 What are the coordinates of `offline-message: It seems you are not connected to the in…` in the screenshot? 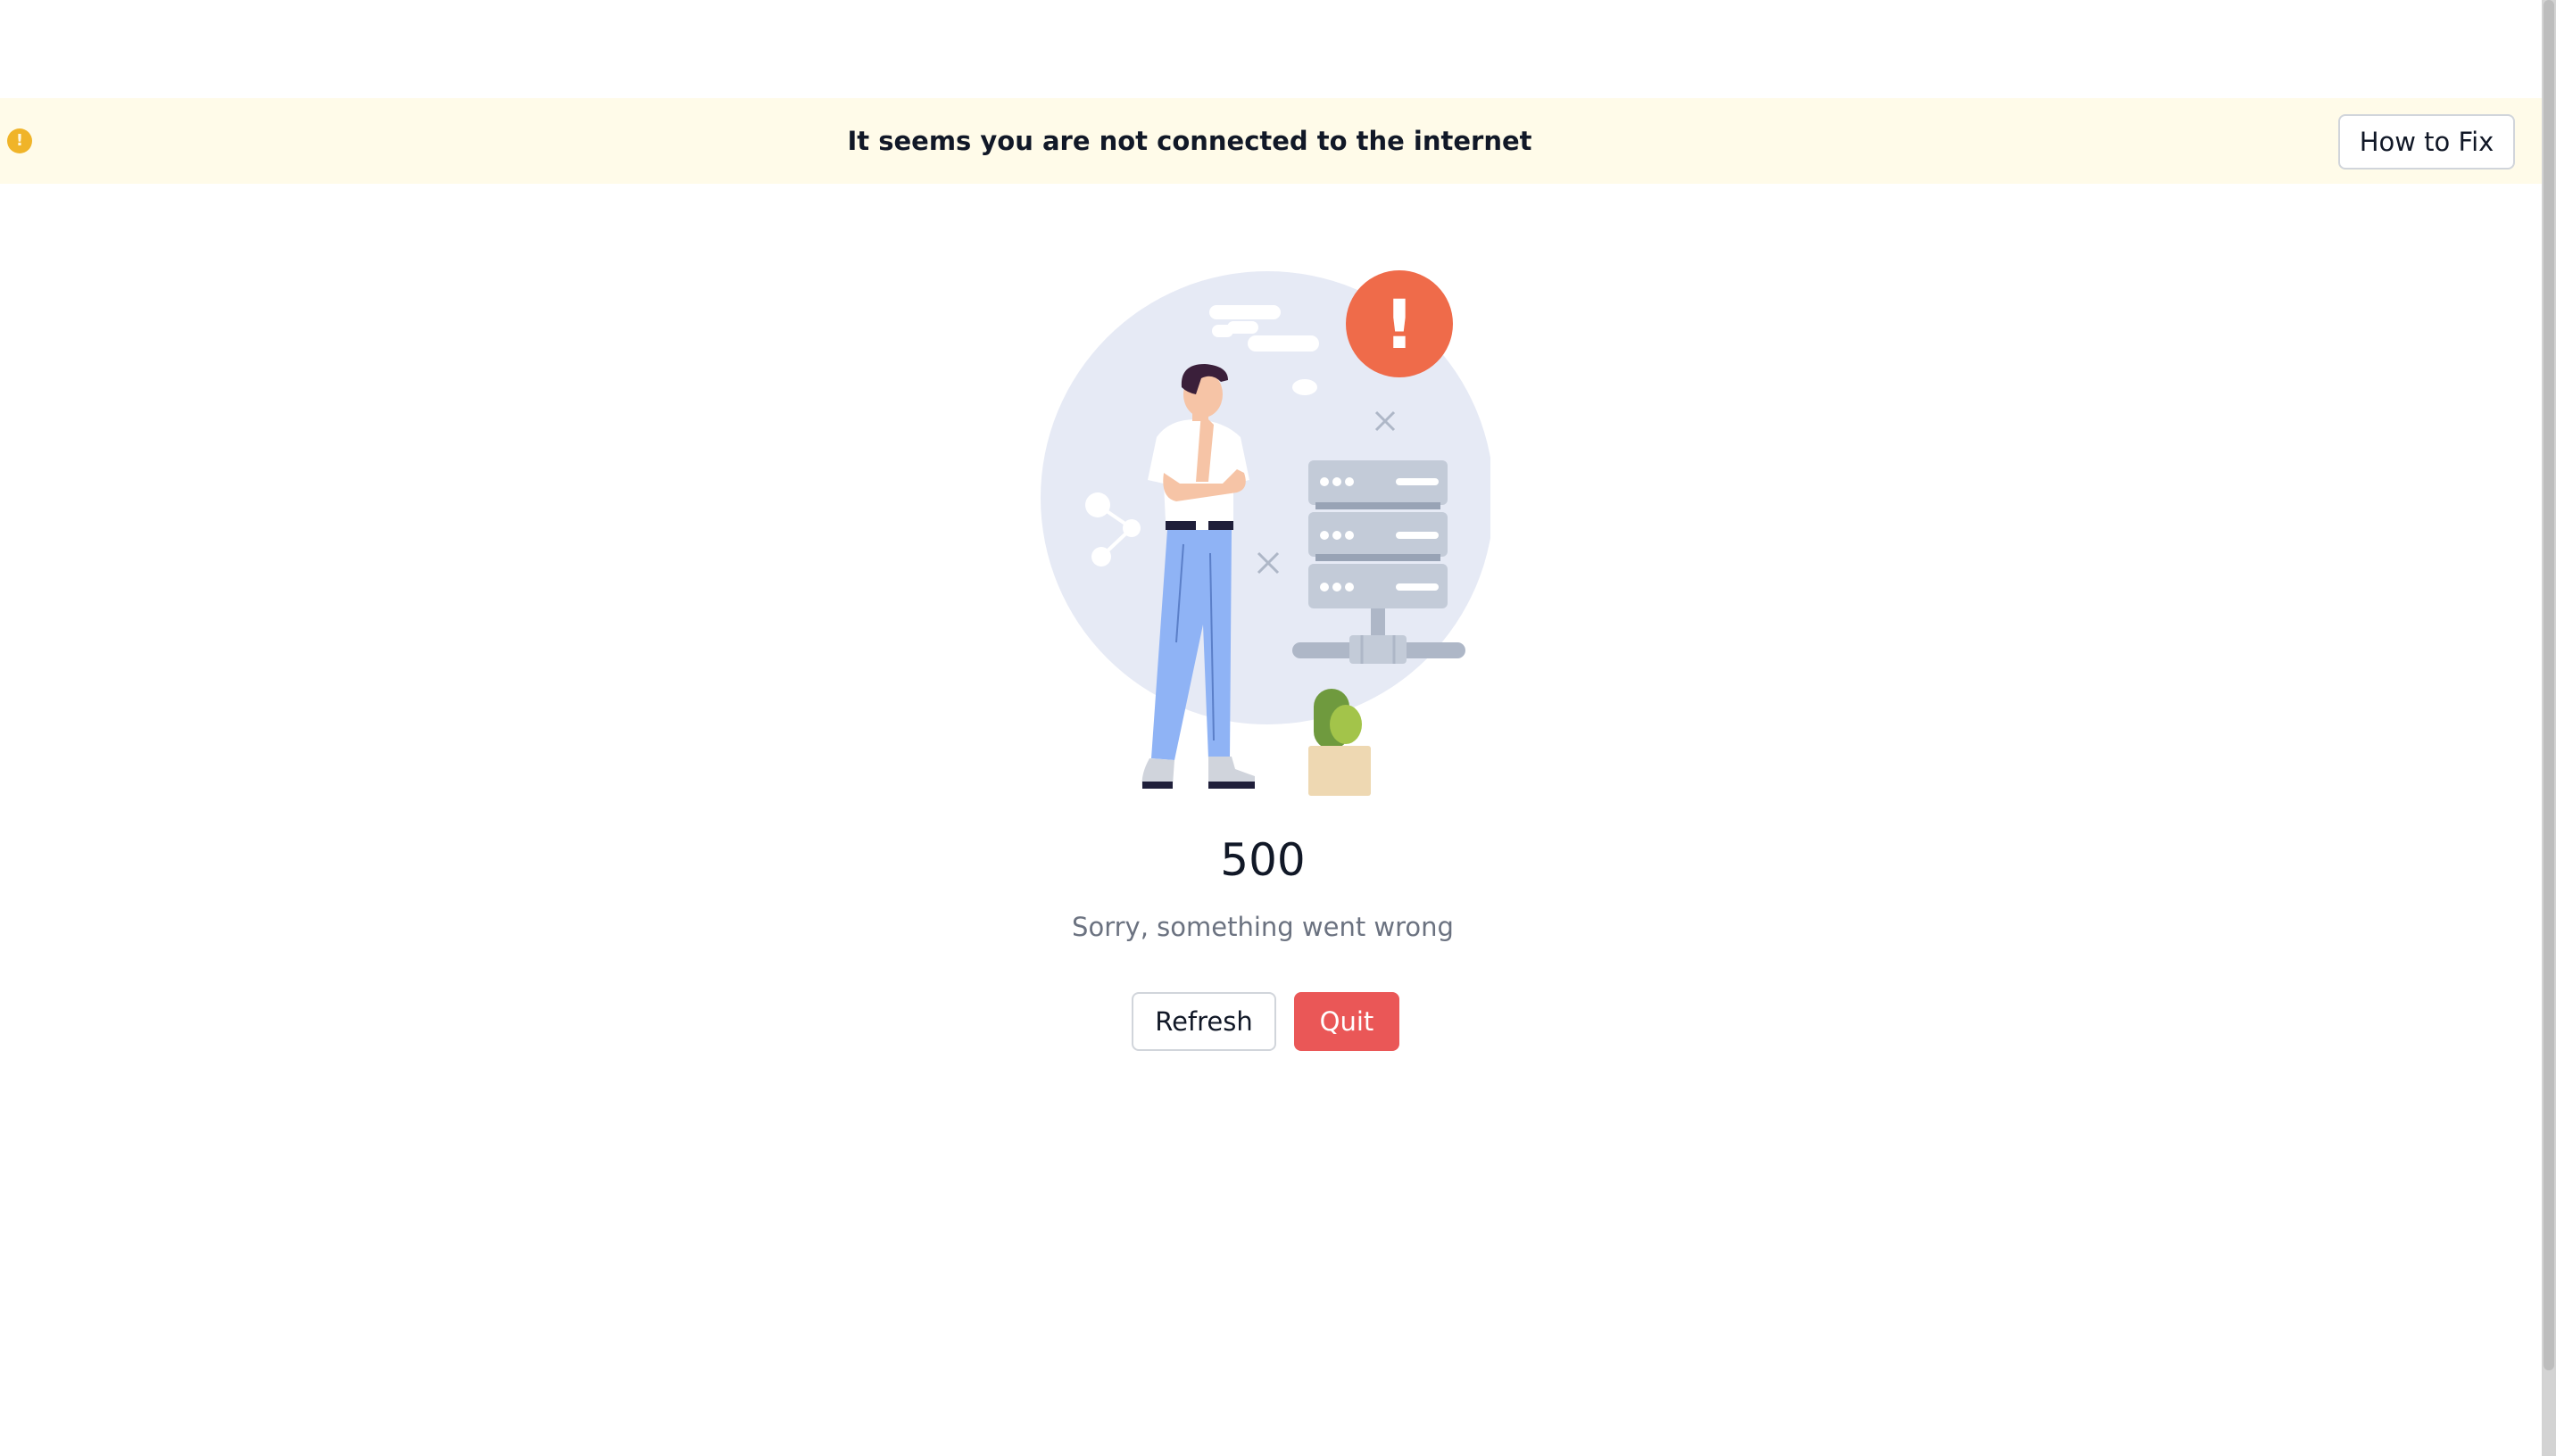 It's located at (1189, 141).